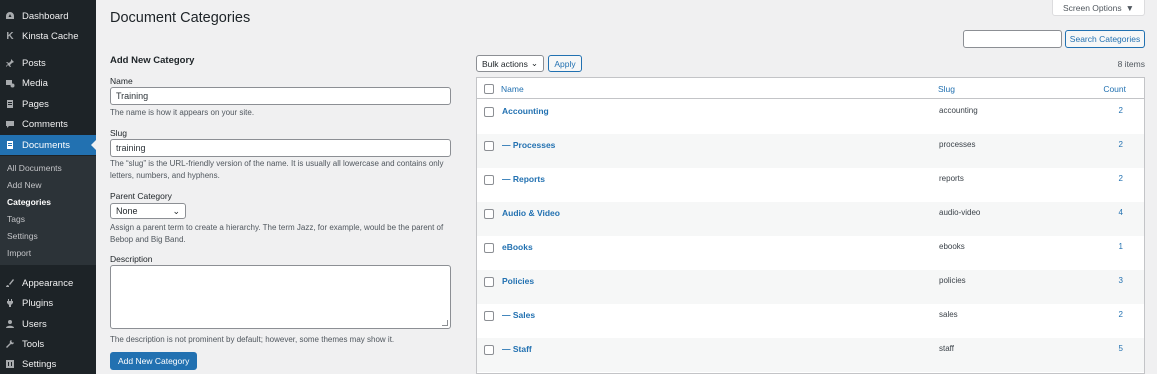  I want to click on pin-icon, so click(10, 63).